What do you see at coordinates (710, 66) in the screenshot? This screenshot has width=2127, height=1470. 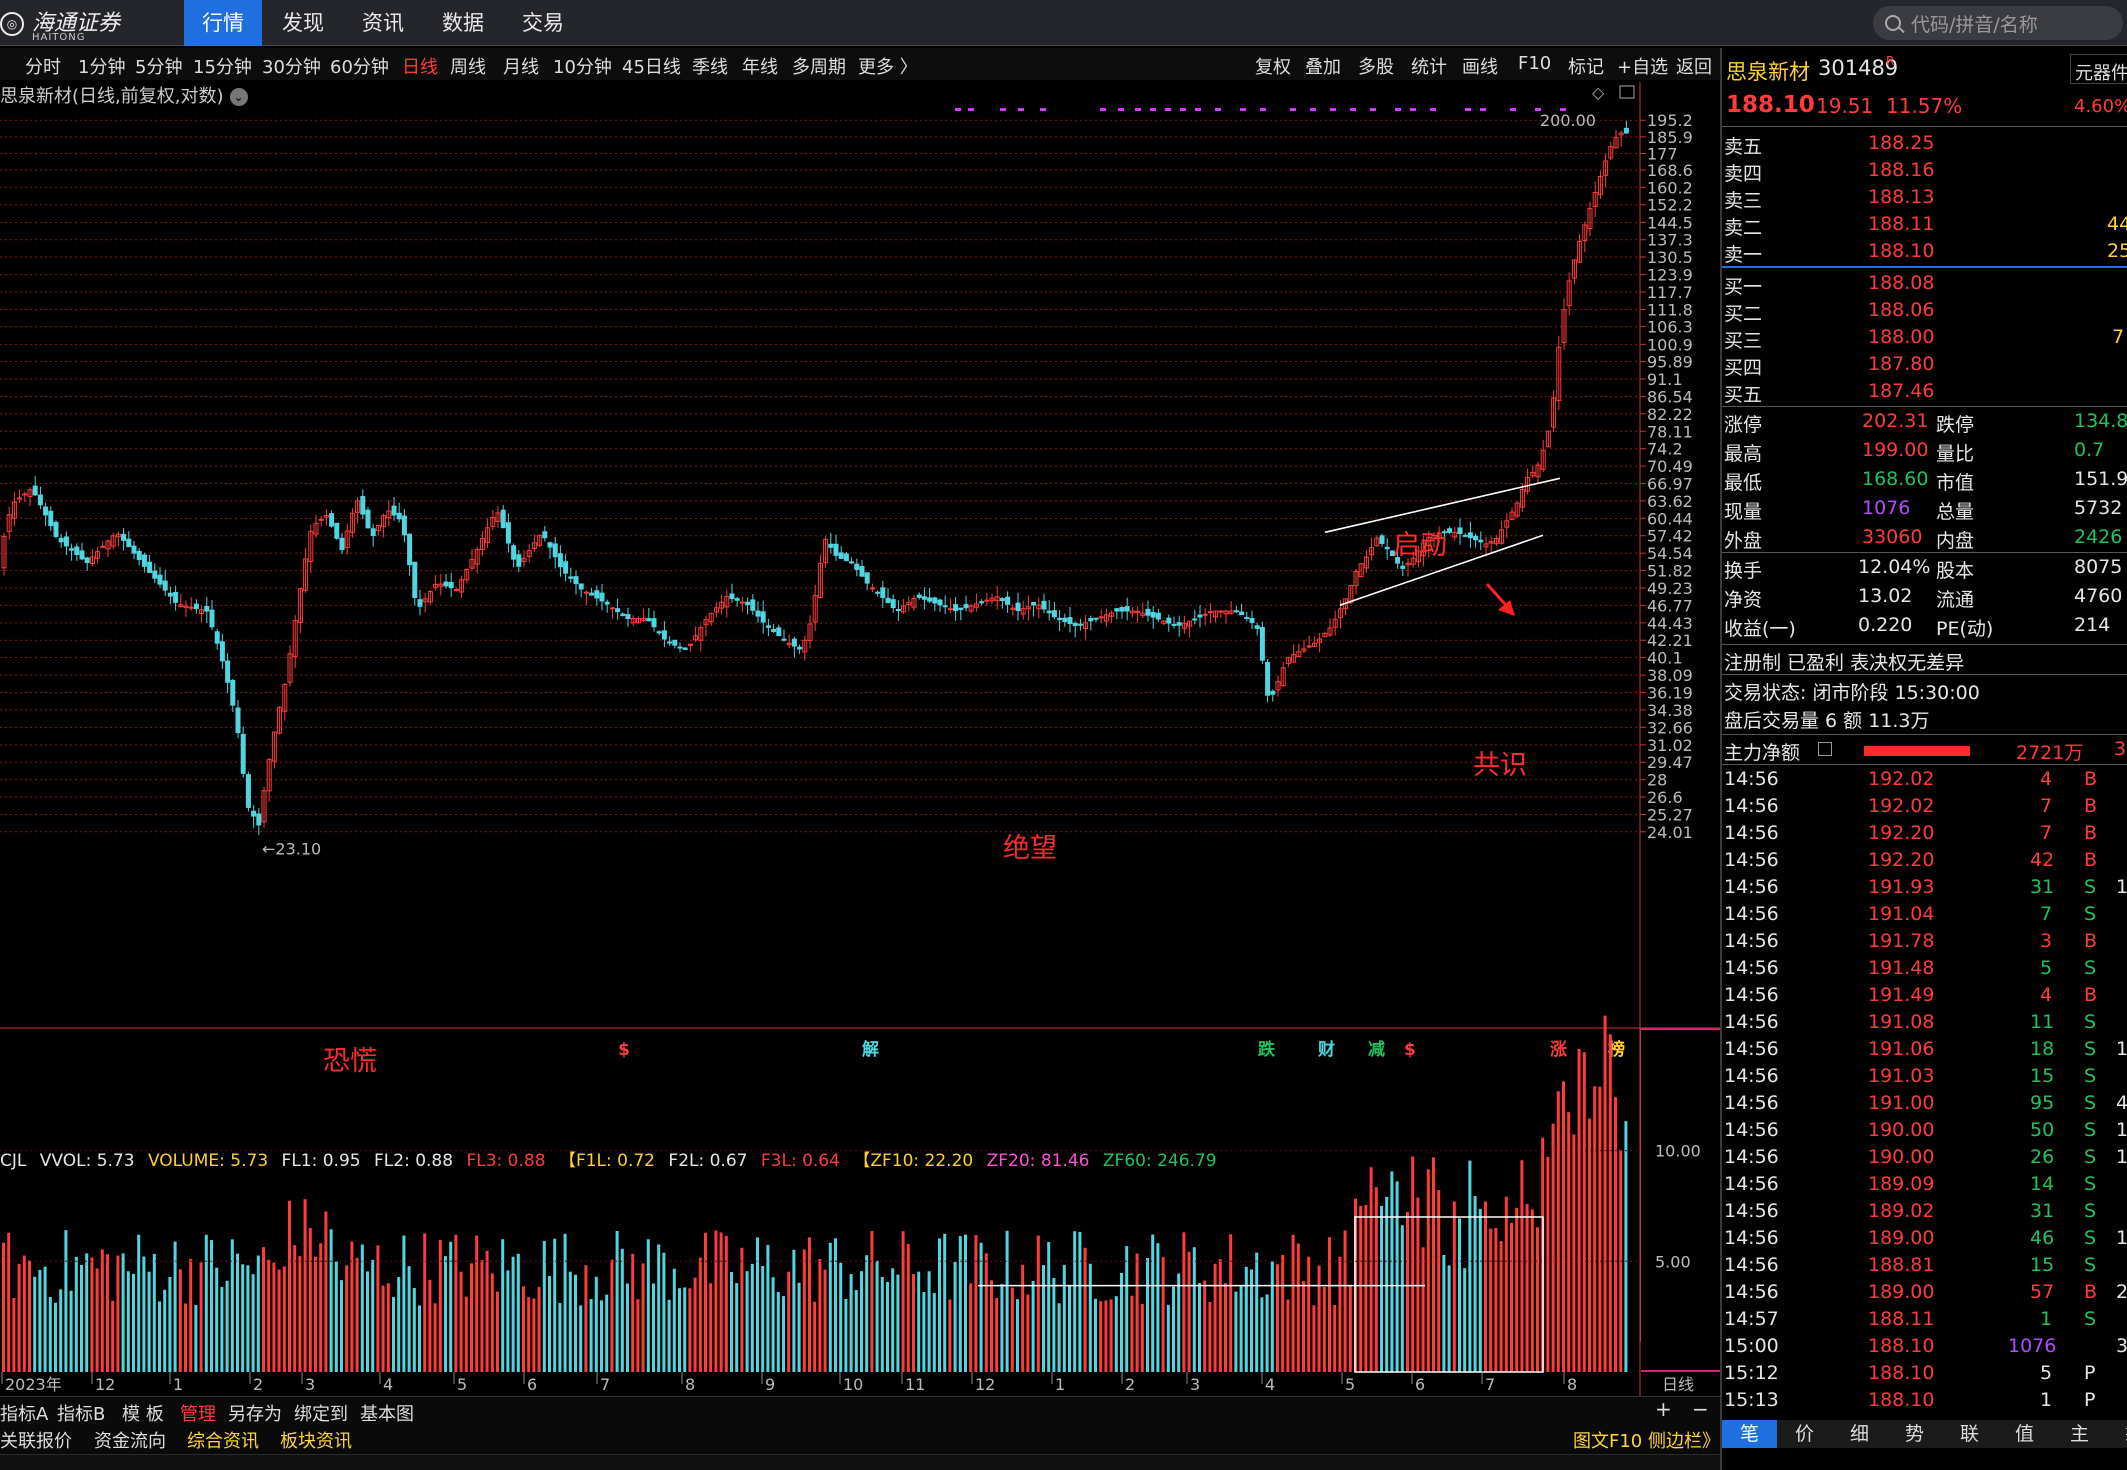 I see `period-tab-11: 季线` at bounding box center [710, 66].